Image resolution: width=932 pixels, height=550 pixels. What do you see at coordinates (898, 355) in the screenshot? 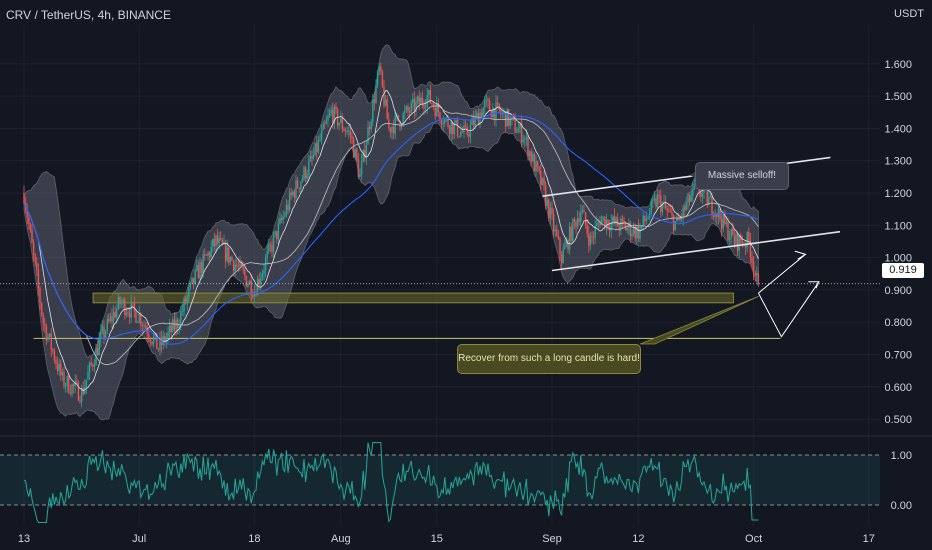
I see `y-tick-label-2: 0.700` at bounding box center [898, 355].